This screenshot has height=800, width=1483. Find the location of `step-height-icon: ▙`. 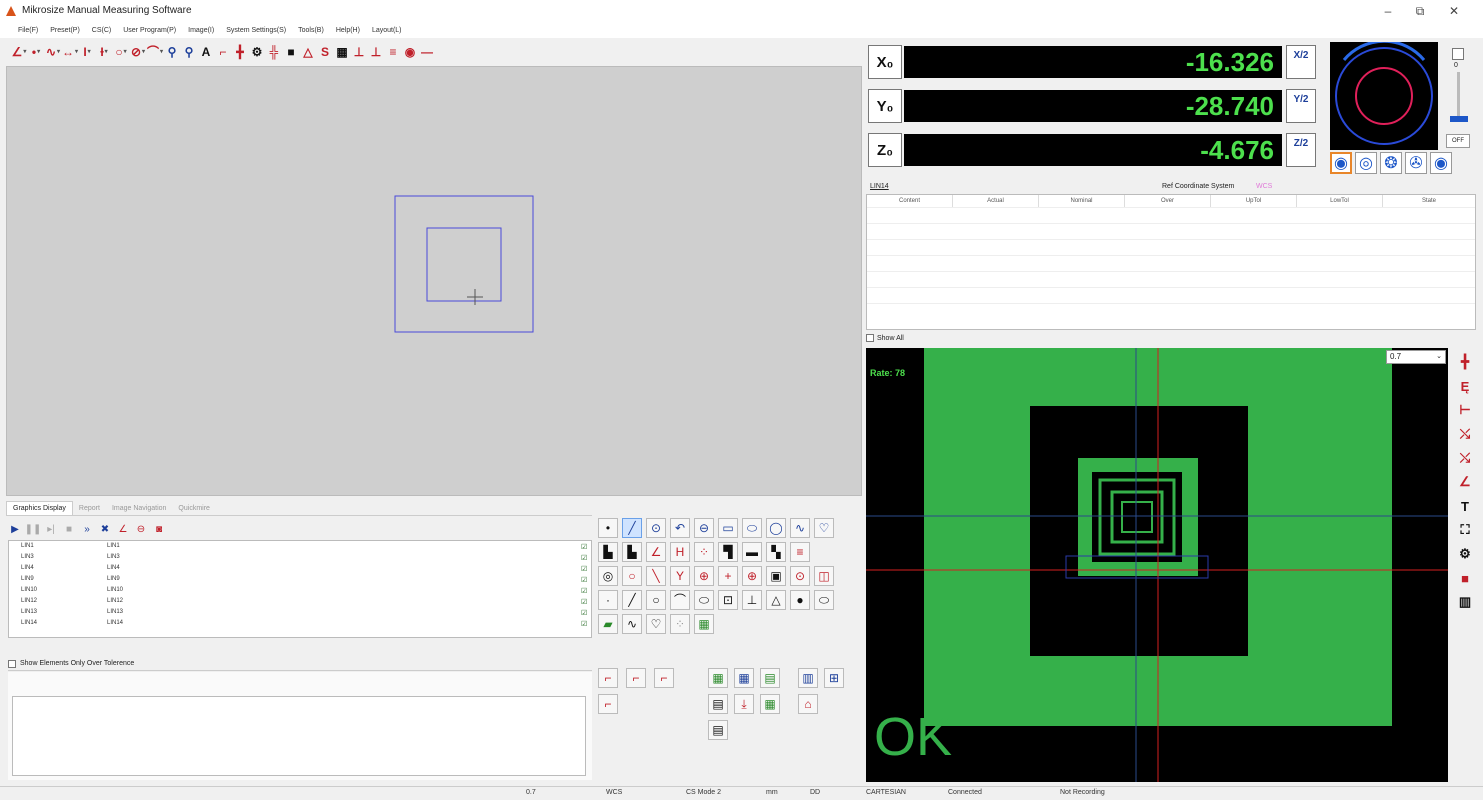

step-height-icon: ▙ is located at coordinates (608, 552).